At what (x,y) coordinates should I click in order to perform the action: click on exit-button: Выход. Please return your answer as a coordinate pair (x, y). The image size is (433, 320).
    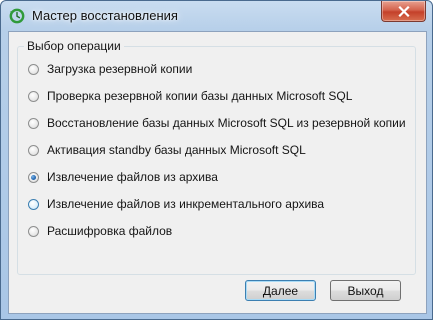
    Looking at the image, I should click on (365, 290).